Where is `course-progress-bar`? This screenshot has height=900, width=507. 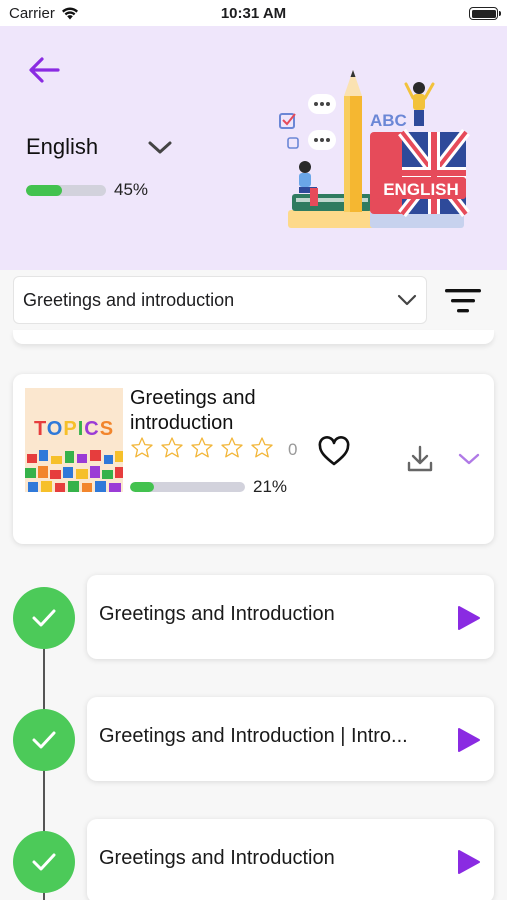
course-progress-bar is located at coordinates (187, 487).